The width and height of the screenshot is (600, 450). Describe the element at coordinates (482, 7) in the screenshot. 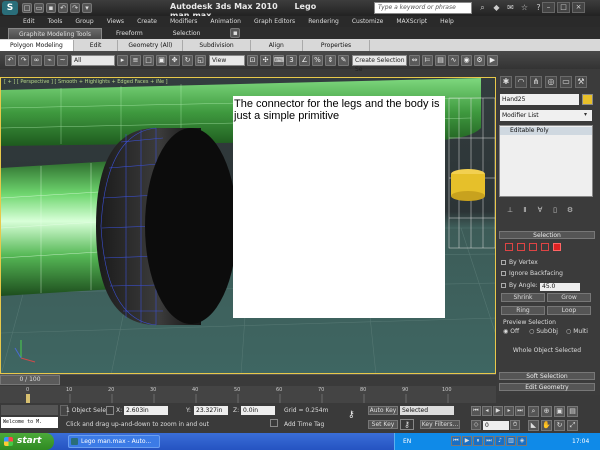

I see `search-icon: ⌕` at that location.